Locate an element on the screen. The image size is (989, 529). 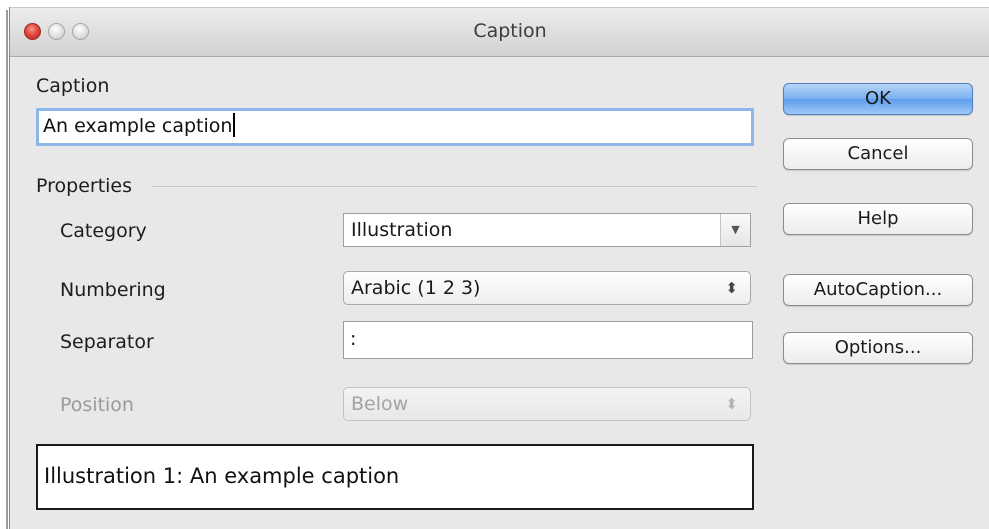
background-window-edge is located at coordinates (4, 264).